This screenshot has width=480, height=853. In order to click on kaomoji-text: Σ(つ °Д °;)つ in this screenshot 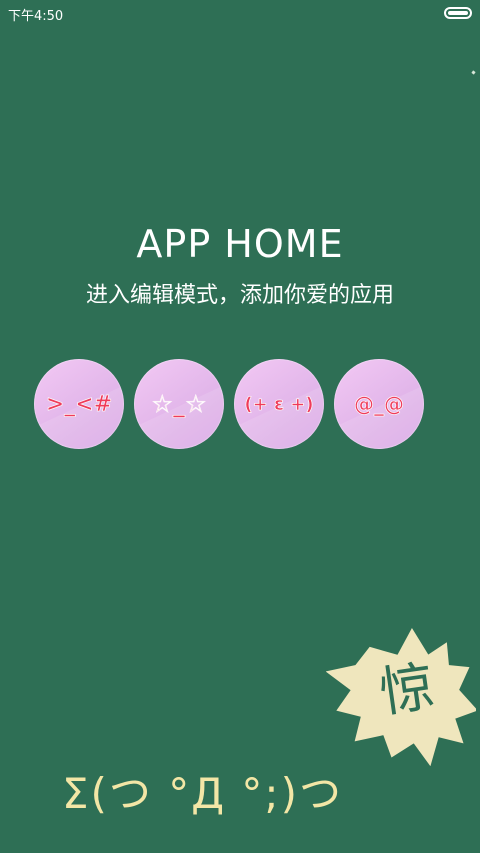, I will do `click(202, 793)`.